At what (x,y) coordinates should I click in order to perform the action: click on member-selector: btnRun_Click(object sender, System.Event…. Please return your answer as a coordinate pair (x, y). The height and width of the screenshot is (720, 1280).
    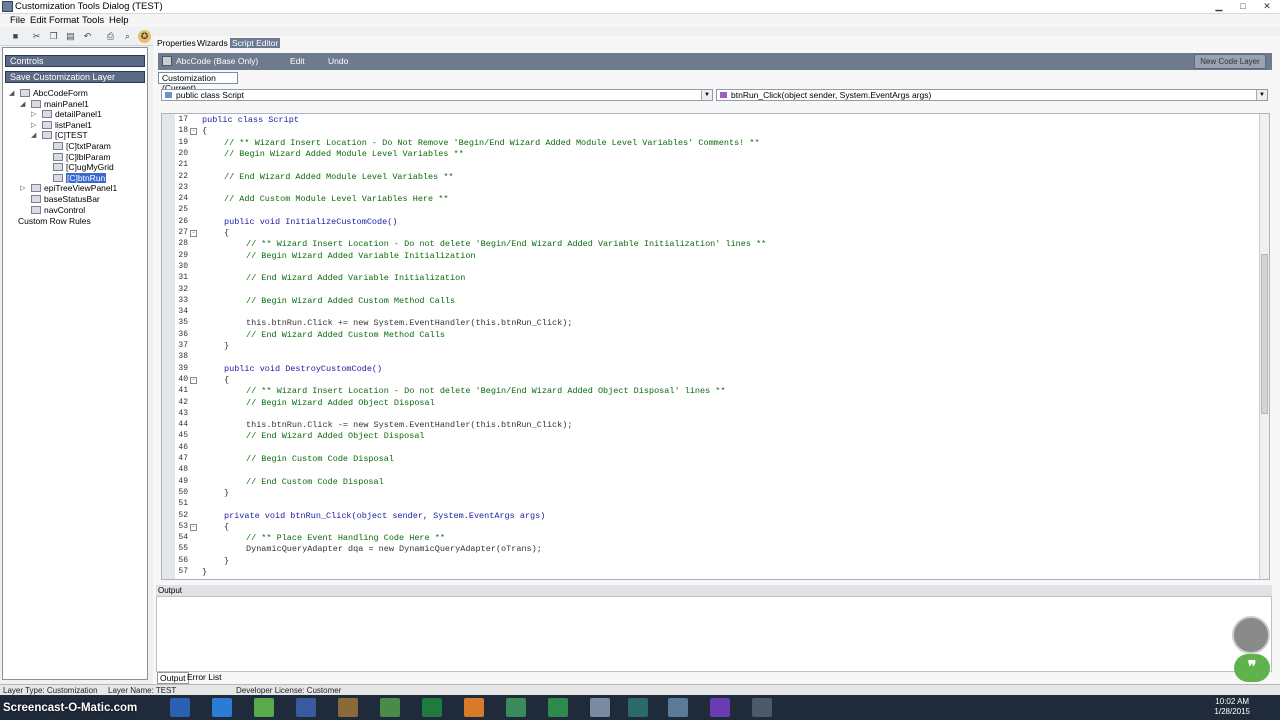
    Looking at the image, I should click on (992, 95).